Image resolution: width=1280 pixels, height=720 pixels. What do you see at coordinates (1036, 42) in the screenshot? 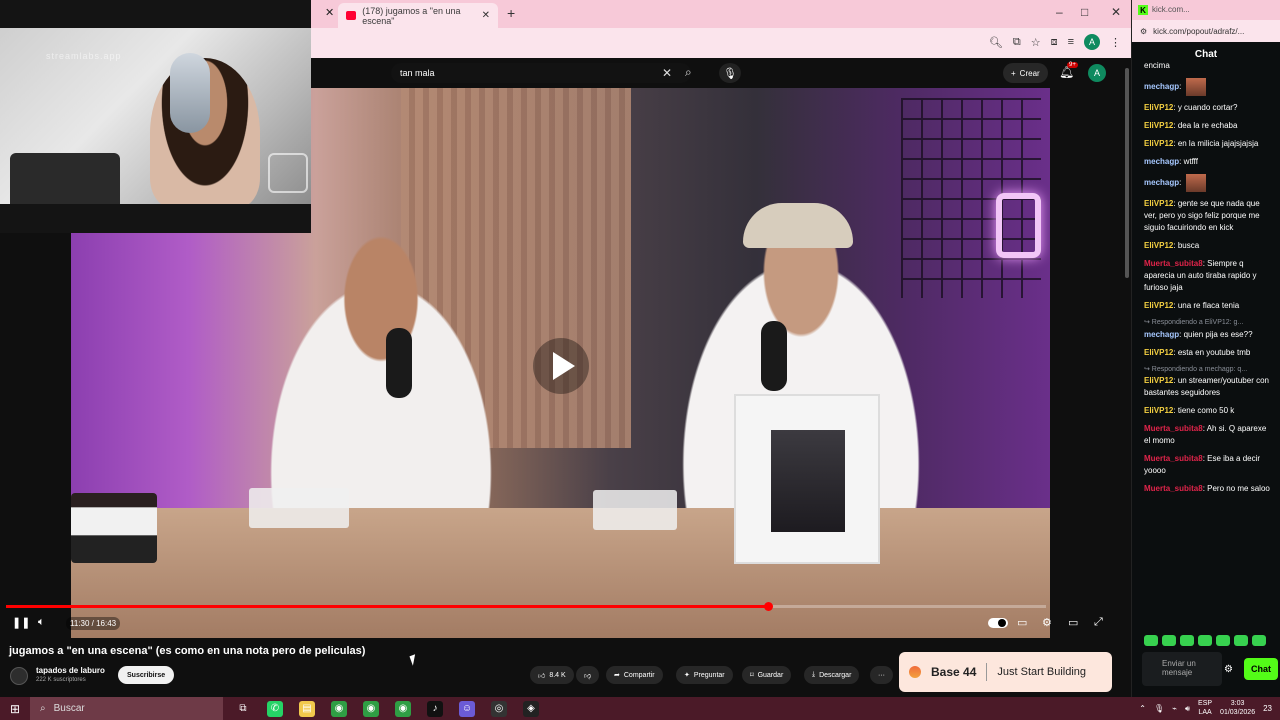
I see `bookmark-star-icon: ☆` at bounding box center [1036, 42].